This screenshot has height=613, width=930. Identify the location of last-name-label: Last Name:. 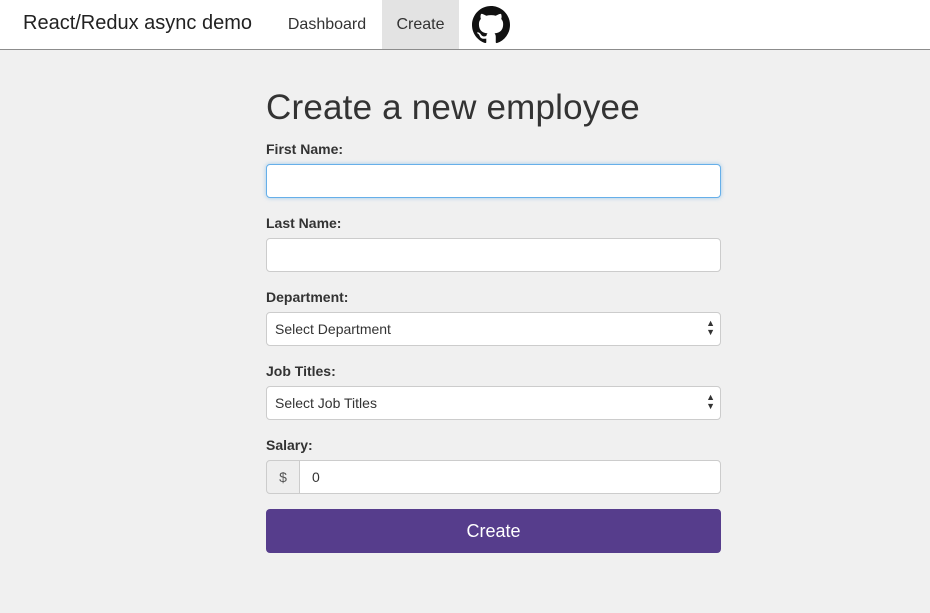
(304, 223).